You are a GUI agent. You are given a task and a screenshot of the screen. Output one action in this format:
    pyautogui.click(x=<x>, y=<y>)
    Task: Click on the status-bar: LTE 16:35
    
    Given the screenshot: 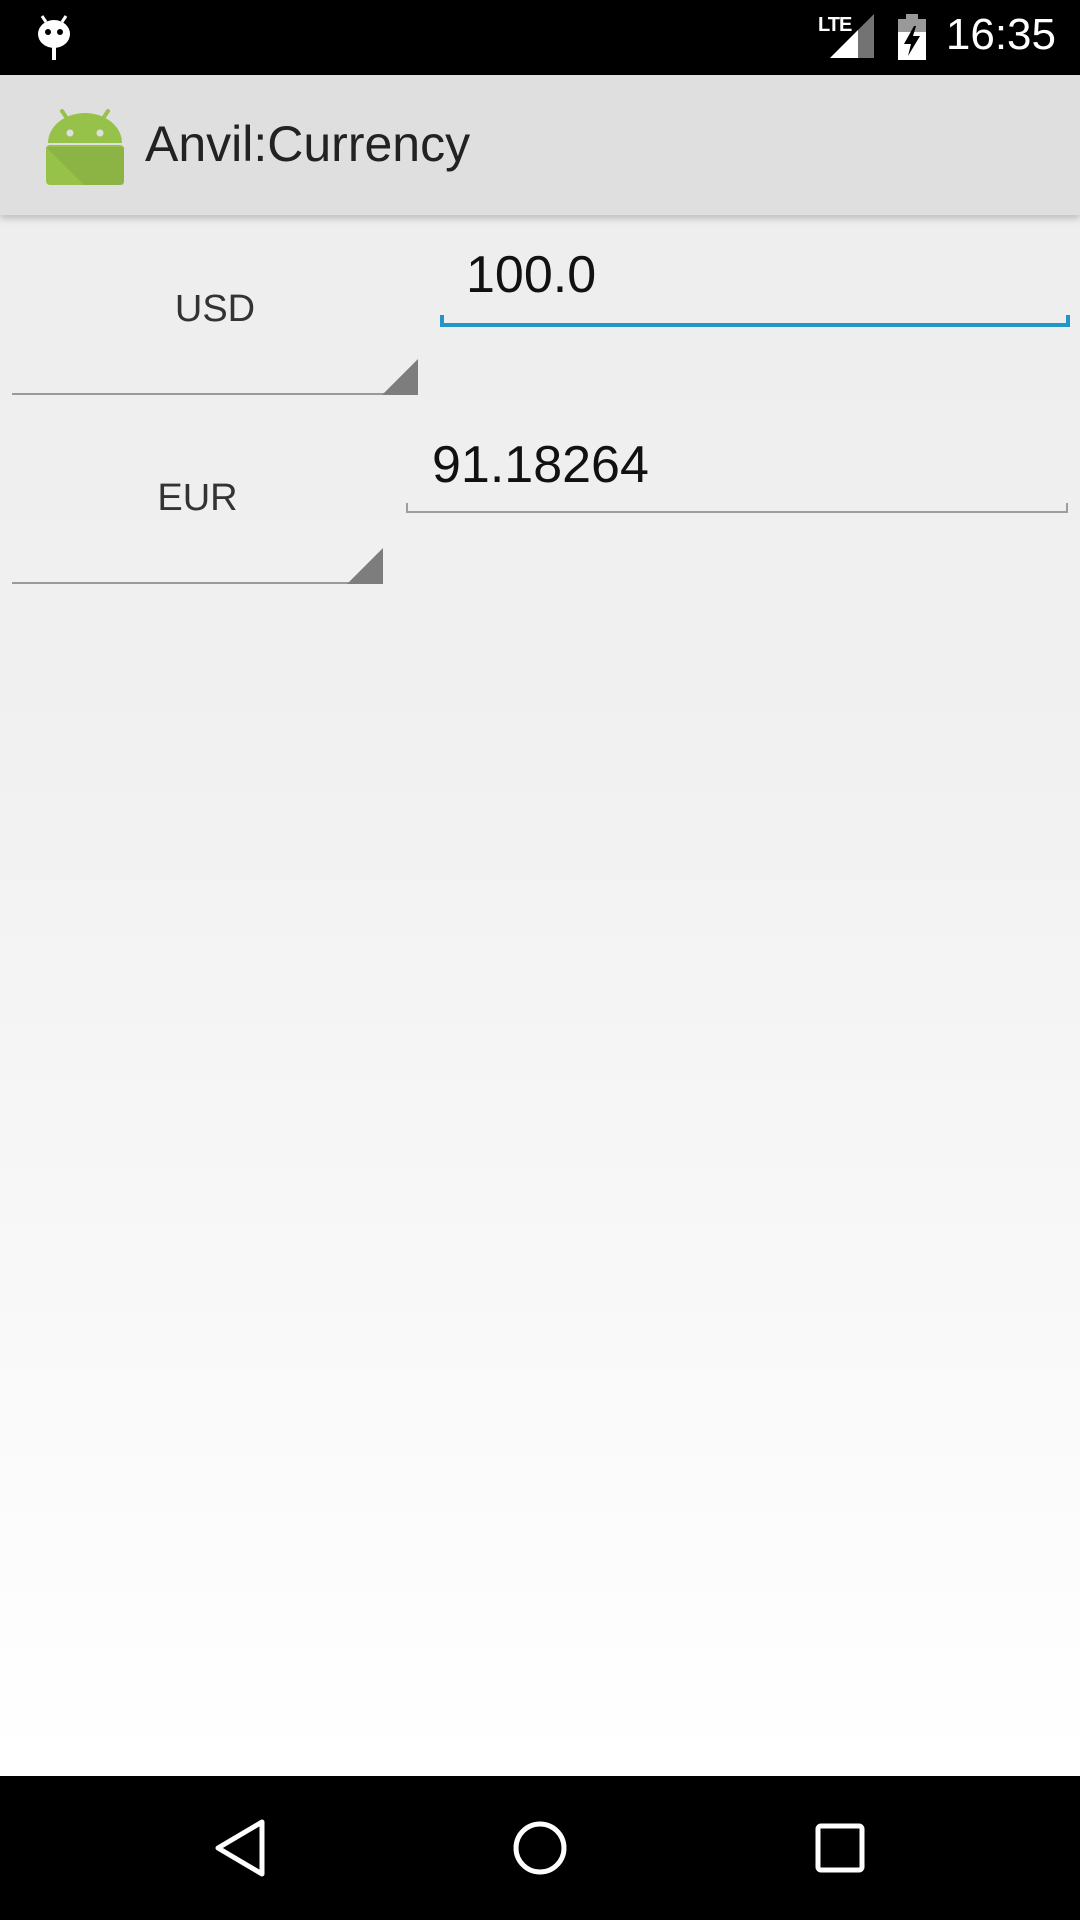 What is the action you would take?
    pyautogui.click(x=540, y=37)
    